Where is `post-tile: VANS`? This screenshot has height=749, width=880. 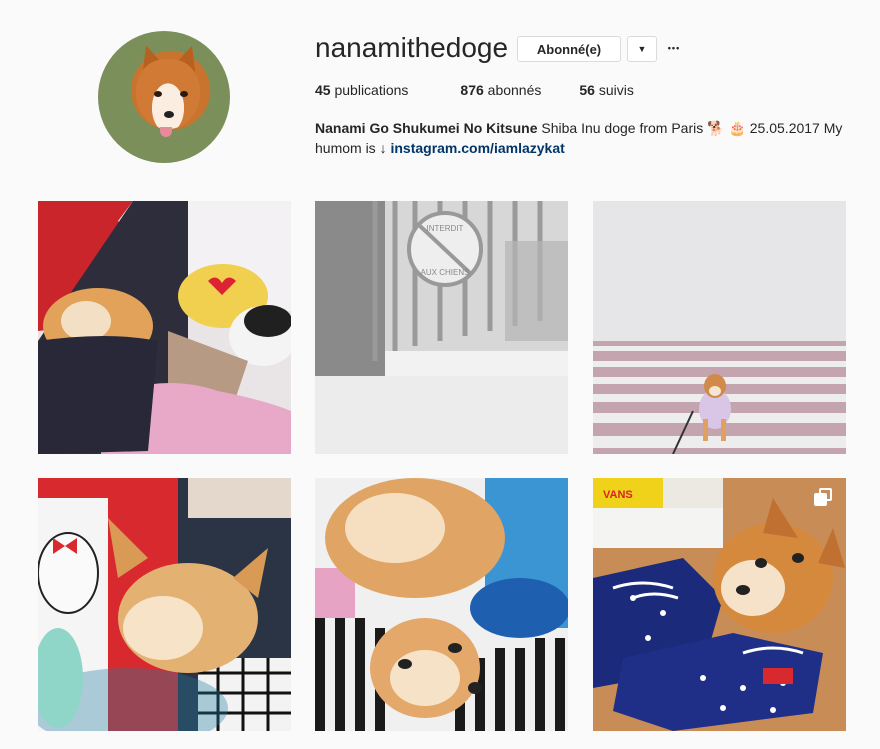 post-tile: VANS is located at coordinates (719, 604).